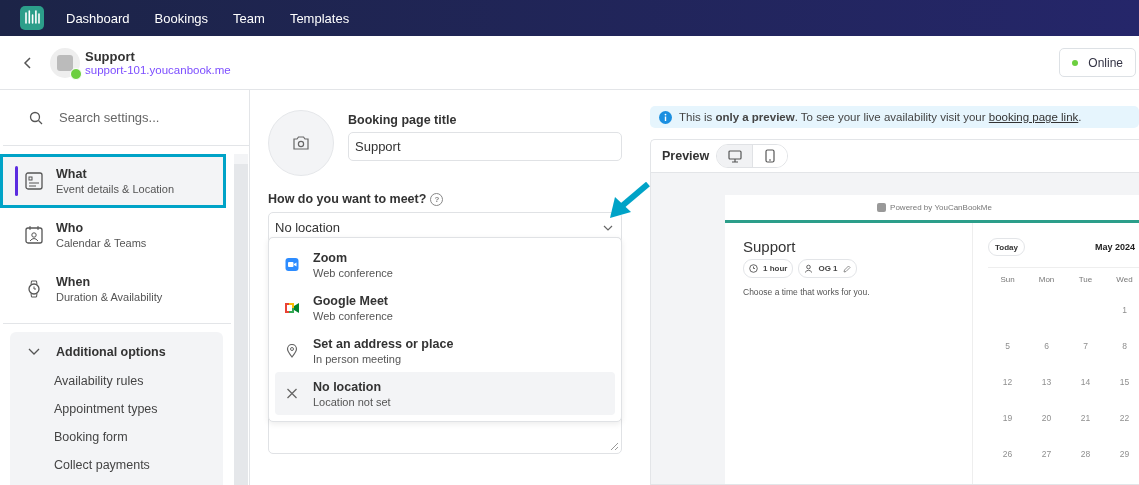  Describe the element at coordinates (241, 319) in the screenshot. I see `scrollbar` at that location.